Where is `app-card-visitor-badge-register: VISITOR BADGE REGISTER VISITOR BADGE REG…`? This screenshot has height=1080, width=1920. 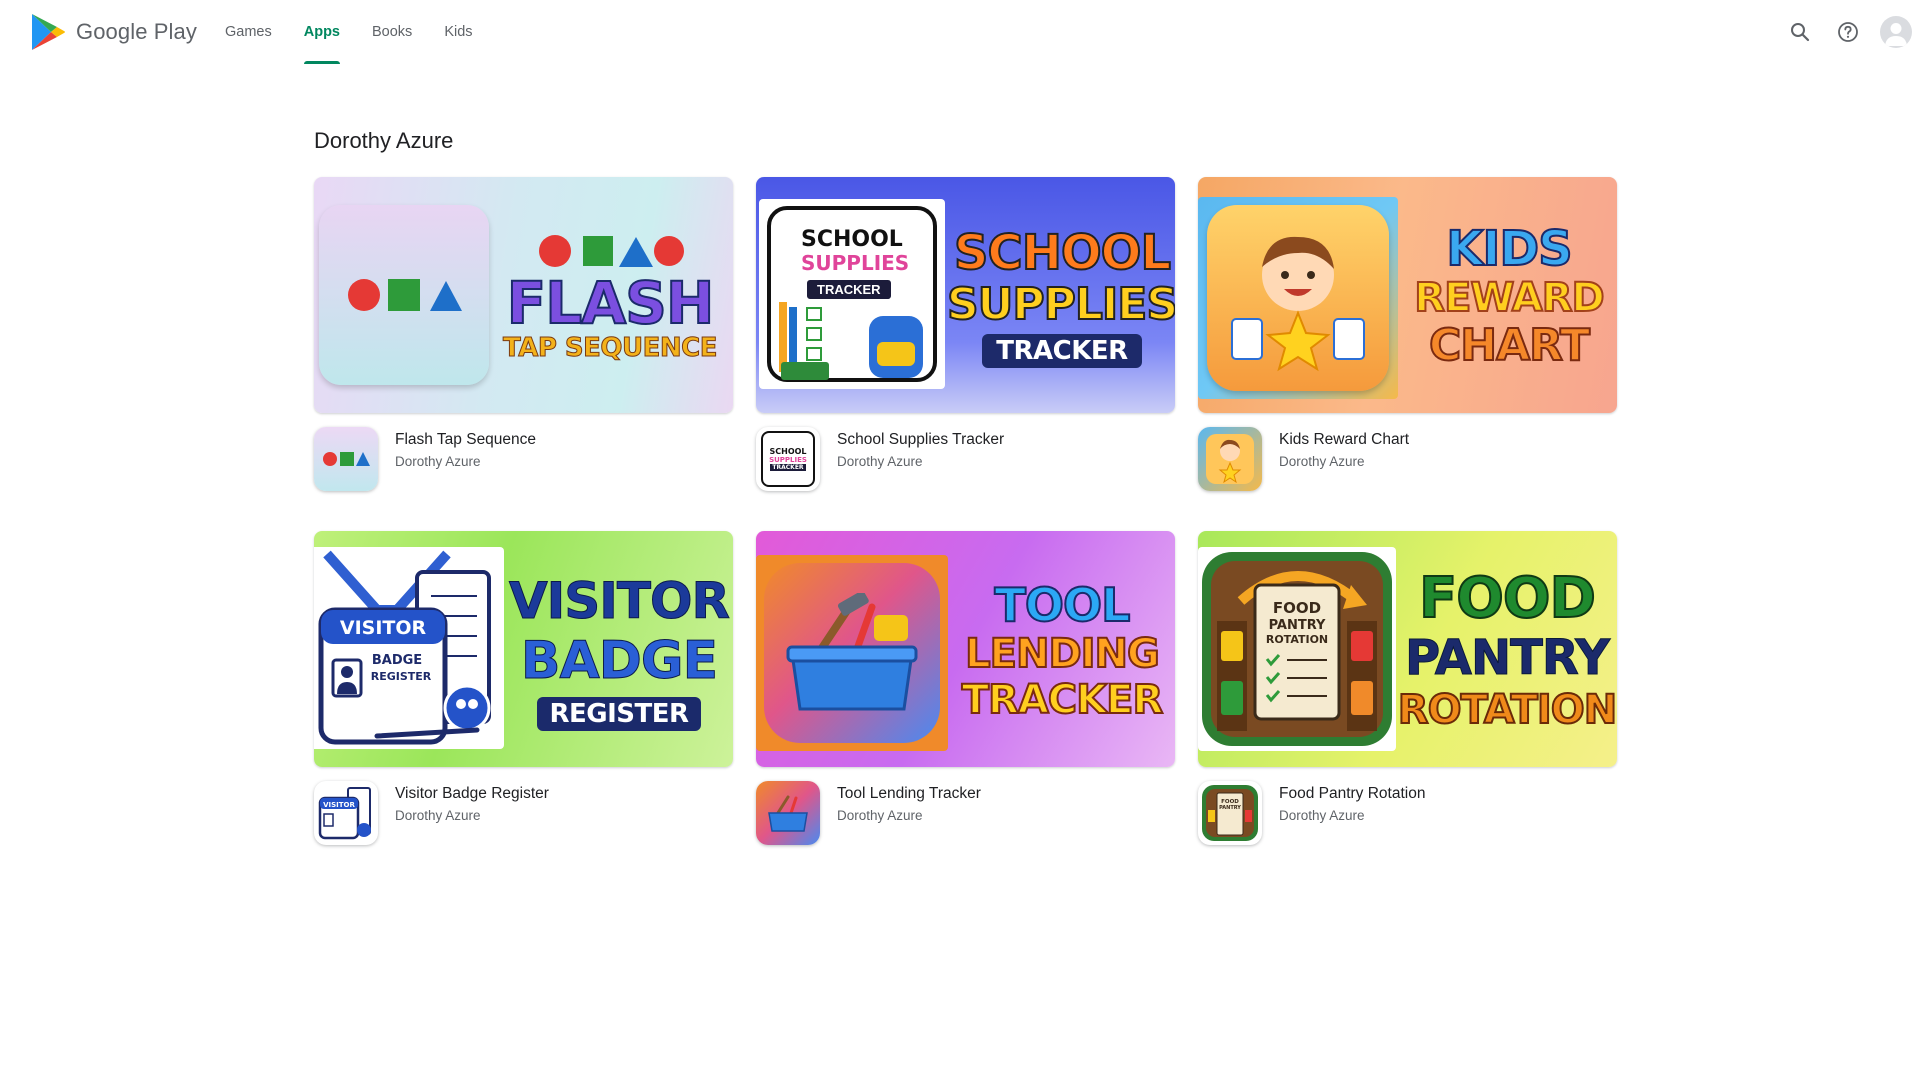 app-card-visitor-badge-register: VISITOR BADGE REGISTER VISITOR BADGE REG… is located at coordinates (523, 689).